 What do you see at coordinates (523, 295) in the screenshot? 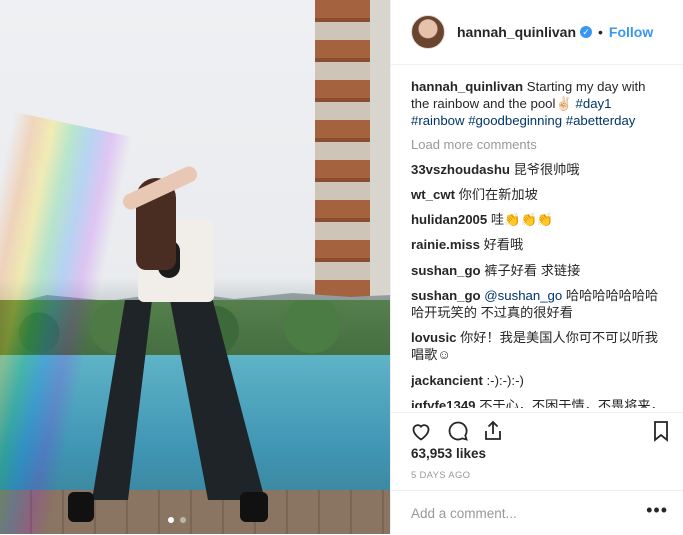
I see `comment-mention: @sushan_go` at bounding box center [523, 295].